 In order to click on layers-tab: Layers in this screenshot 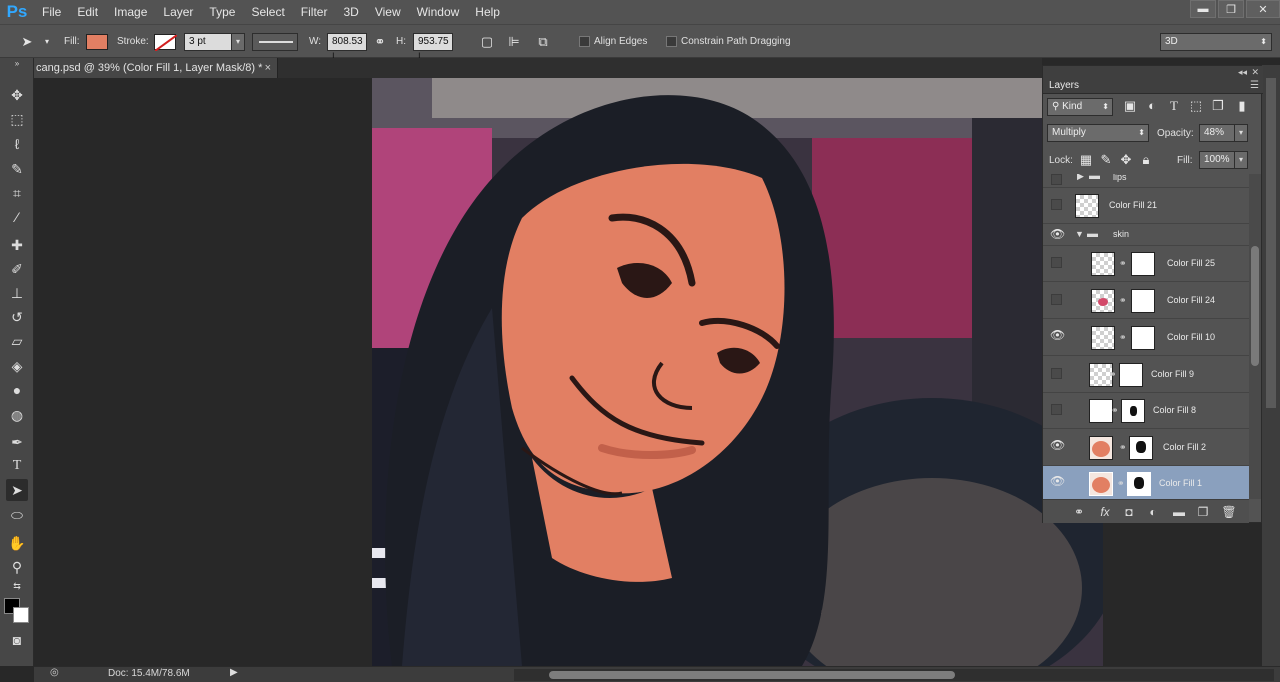, I will do `click(1064, 85)`.